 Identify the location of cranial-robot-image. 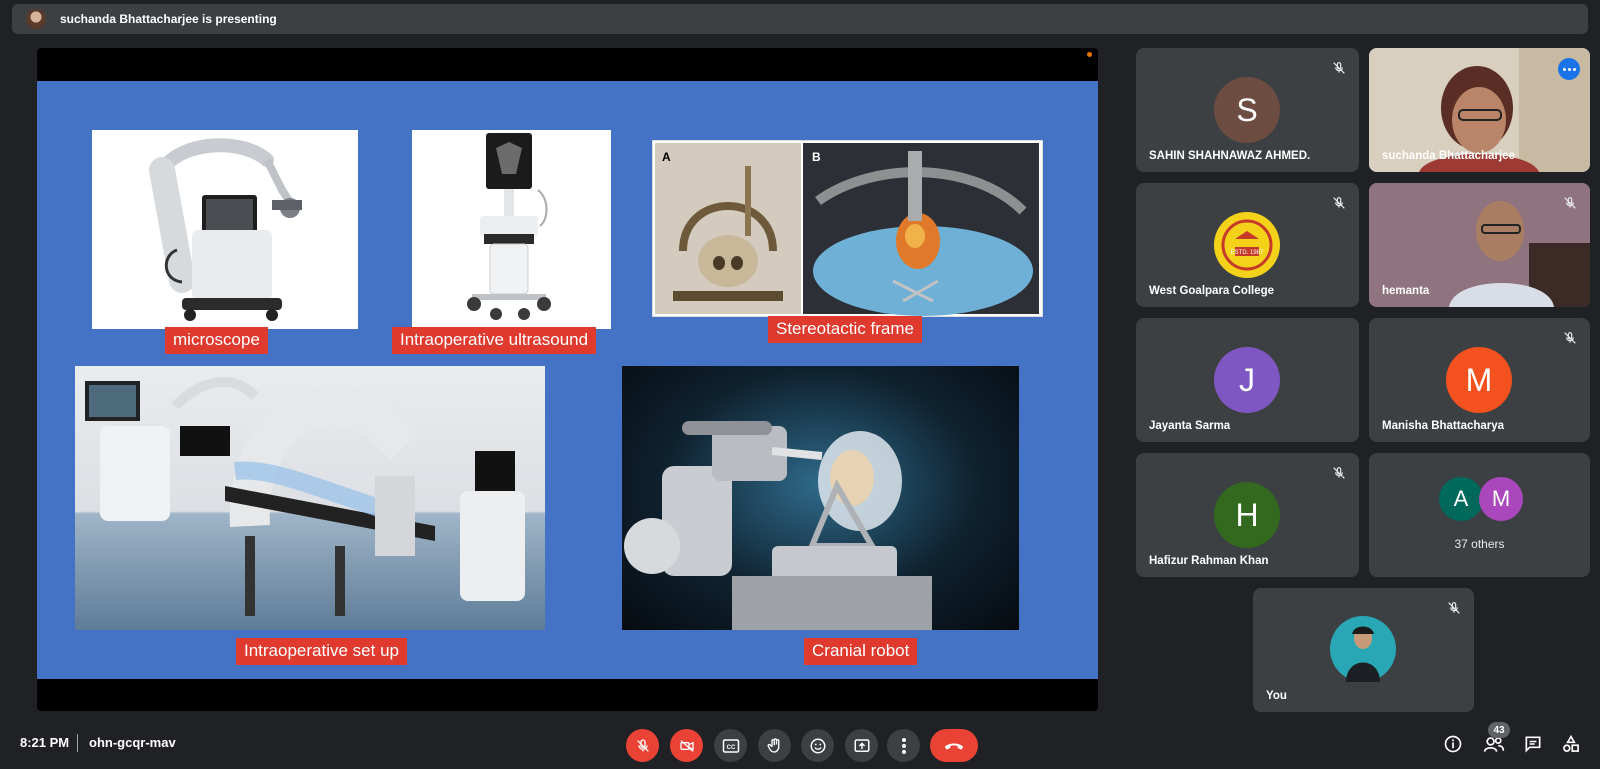
(820, 498).